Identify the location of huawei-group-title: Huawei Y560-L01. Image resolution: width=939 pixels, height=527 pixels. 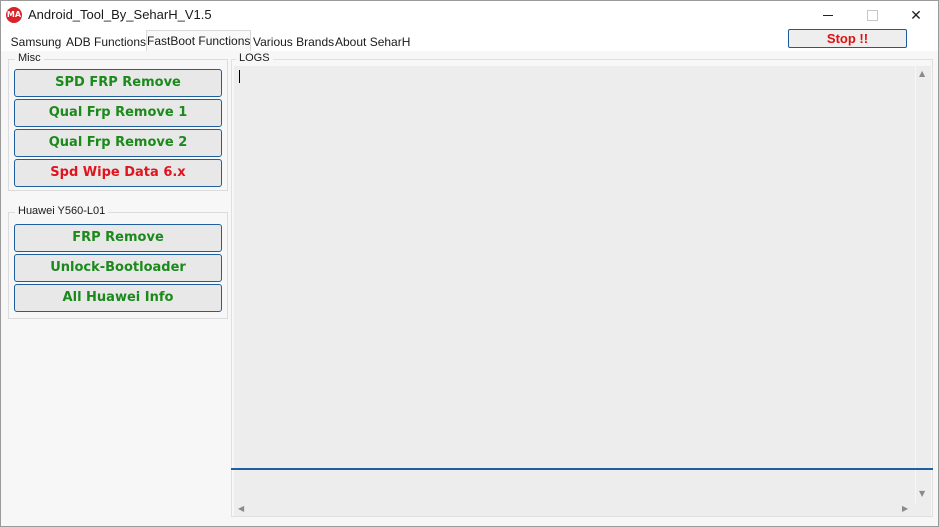
(62, 211).